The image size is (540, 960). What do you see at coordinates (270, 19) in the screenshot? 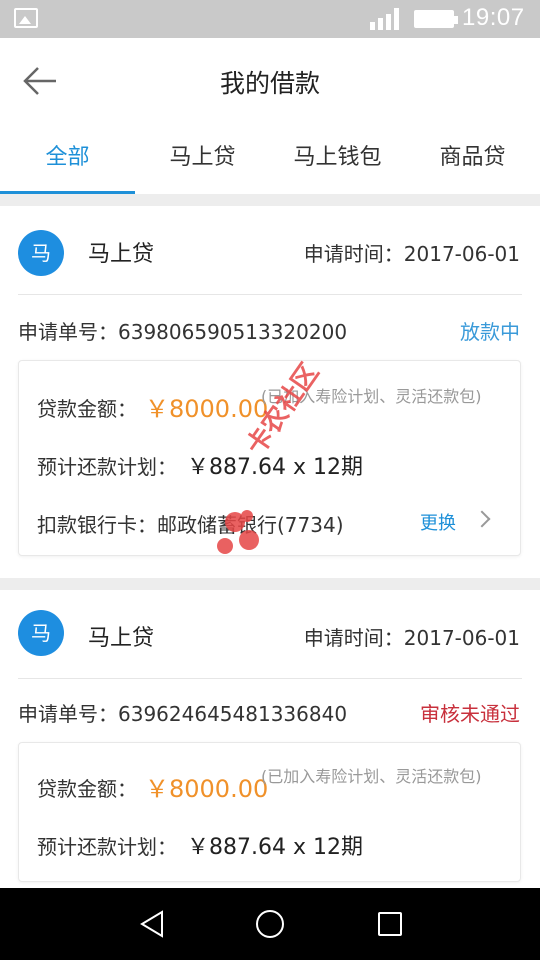
I see `status-bar: 19:07` at bounding box center [270, 19].